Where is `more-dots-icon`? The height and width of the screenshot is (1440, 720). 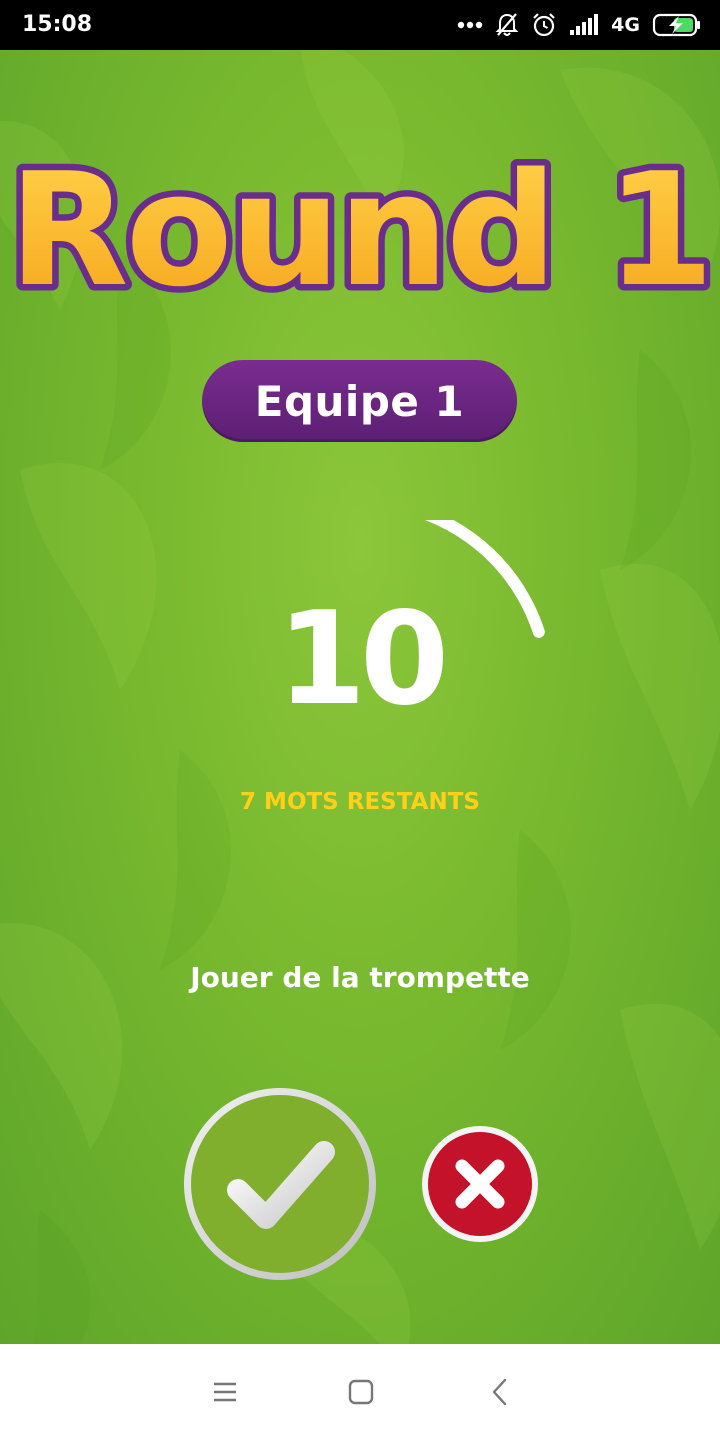
more-dots-icon is located at coordinates (470, 25).